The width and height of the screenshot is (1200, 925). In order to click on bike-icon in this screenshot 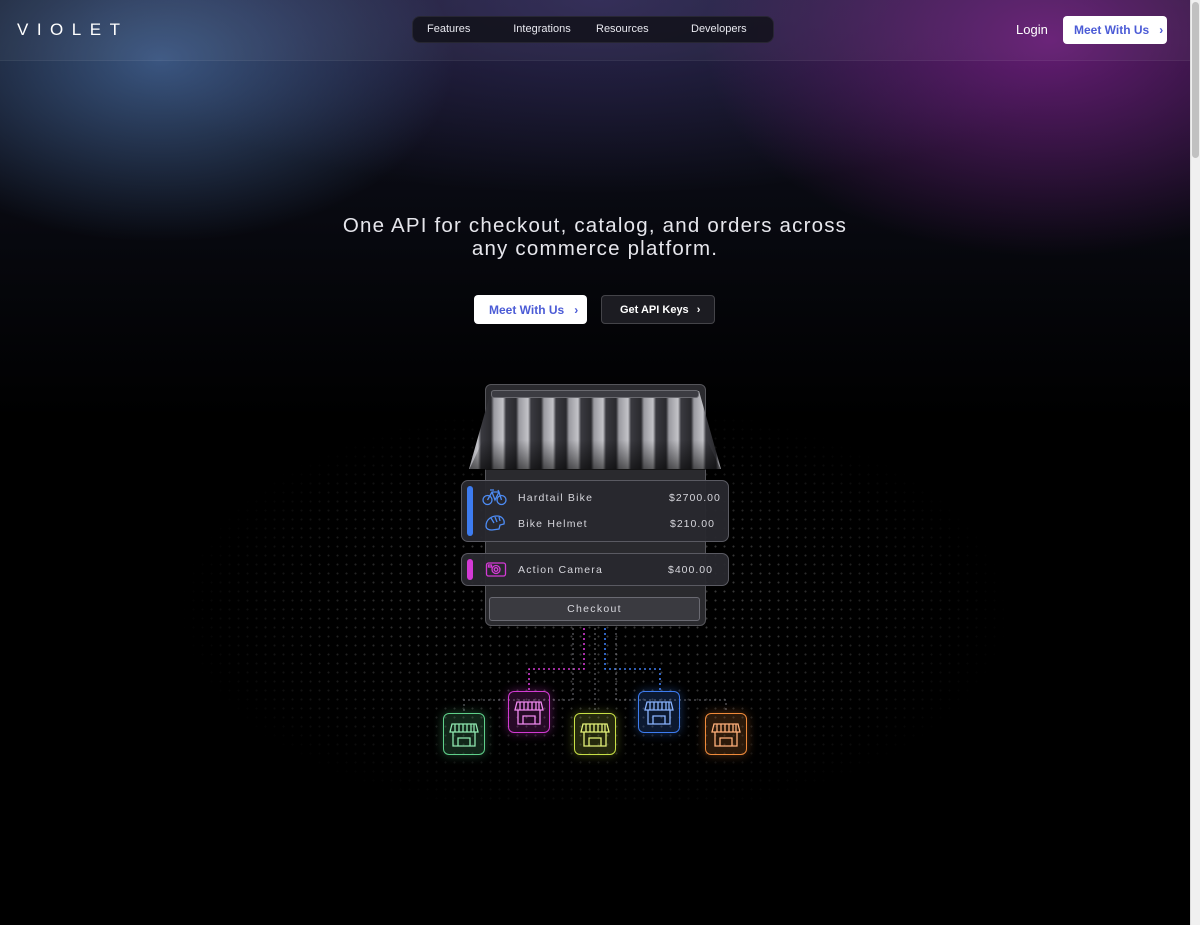, I will do `click(494, 497)`.